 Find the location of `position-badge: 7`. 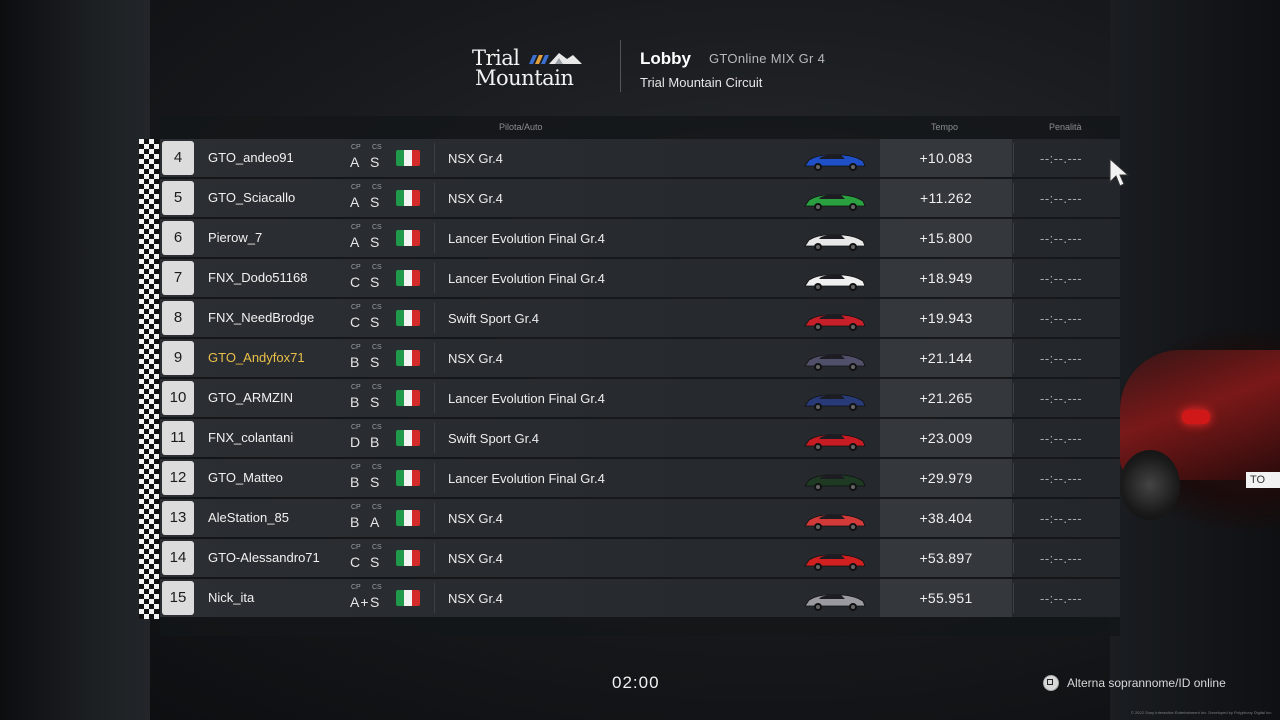

position-badge: 7 is located at coordinates (178, 278).